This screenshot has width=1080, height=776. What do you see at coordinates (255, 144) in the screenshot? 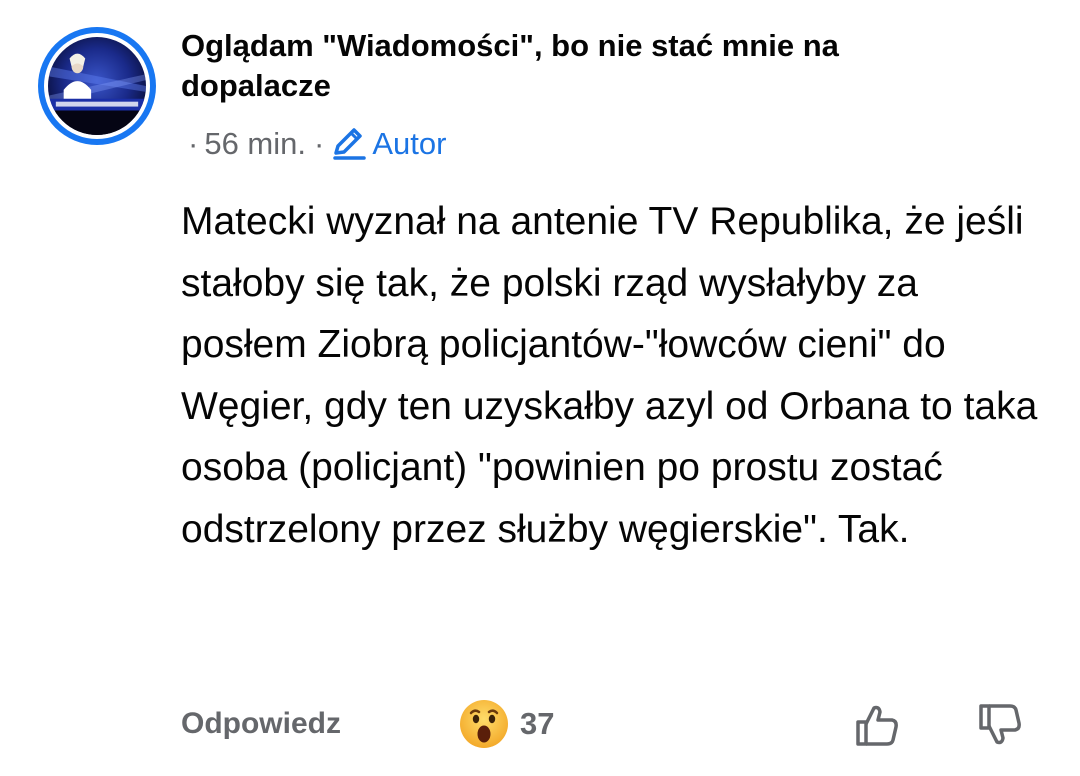
I see `post-time: 56 min.` at bounding box center [255, 144].